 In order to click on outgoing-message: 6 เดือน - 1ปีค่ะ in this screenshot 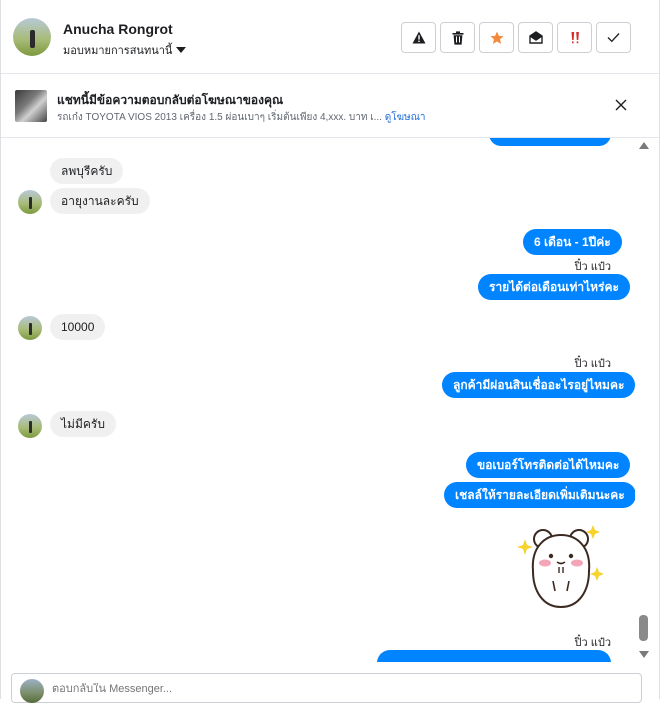, I will do `click(572, 242)`.